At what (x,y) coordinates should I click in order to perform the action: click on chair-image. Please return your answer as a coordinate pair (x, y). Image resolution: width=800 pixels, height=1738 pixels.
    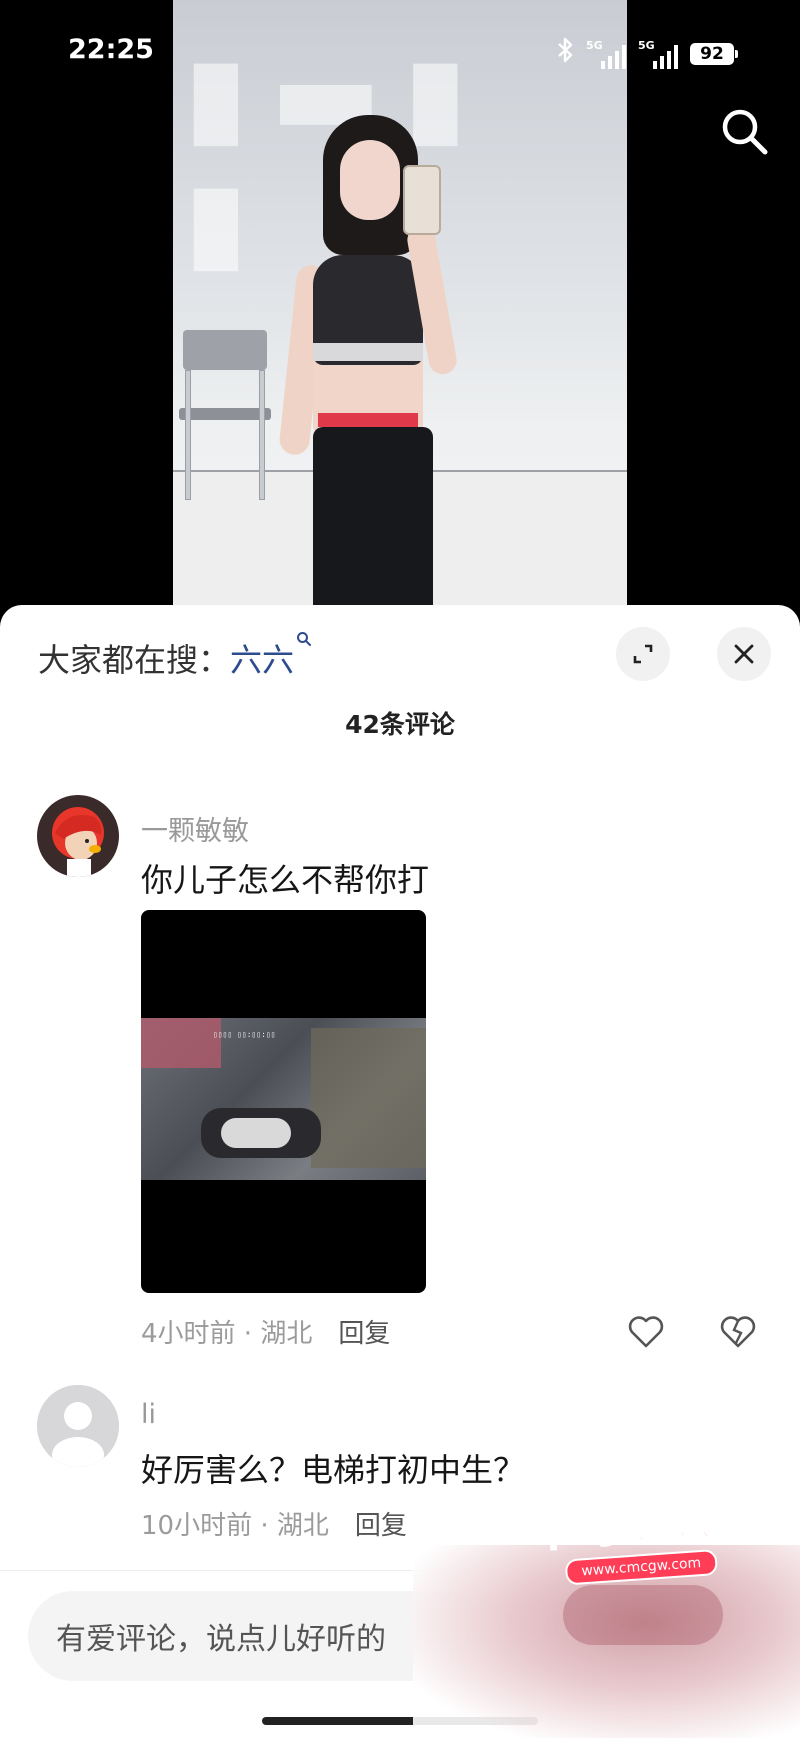
    Looking at the image, I should click on (225, 417).